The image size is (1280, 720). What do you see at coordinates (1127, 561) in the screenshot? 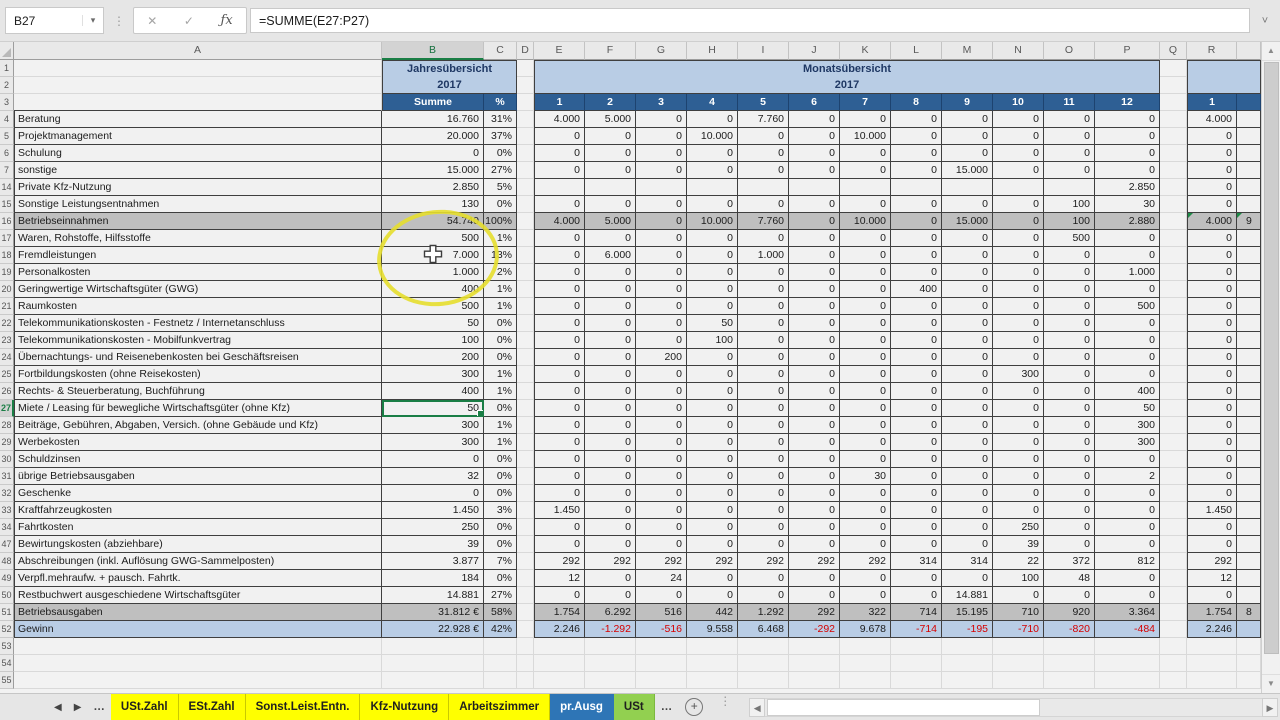
I see `month-value-cell: 812` at bounding box center [1127, 561].